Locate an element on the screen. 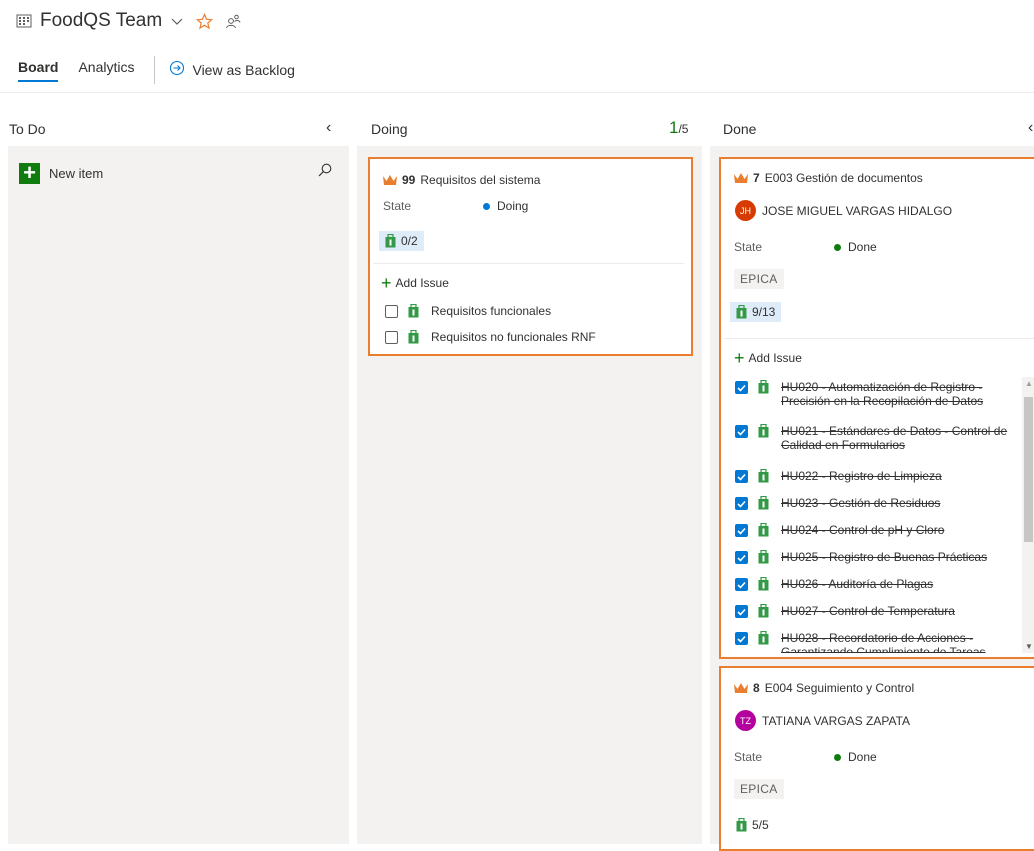 The height and width of the screenshot is (851, 1034). issue-title: HU026 - Auditoría de Plagas is located at coordinates (857, 584).